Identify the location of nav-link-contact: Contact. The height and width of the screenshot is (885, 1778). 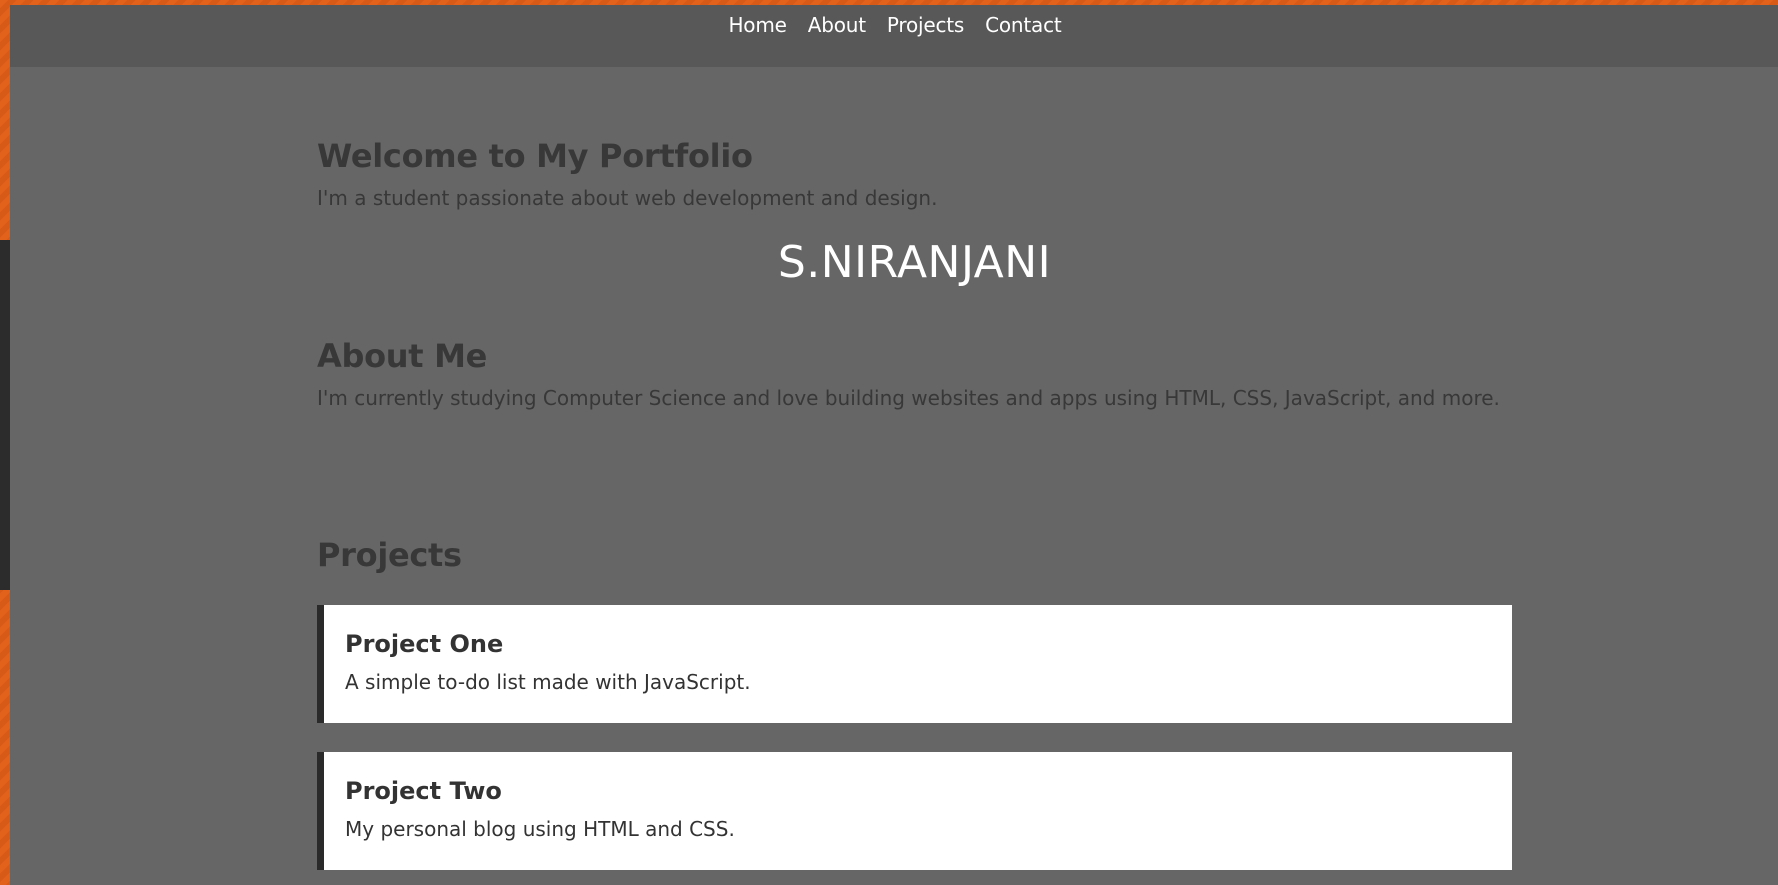
(1023, 25).